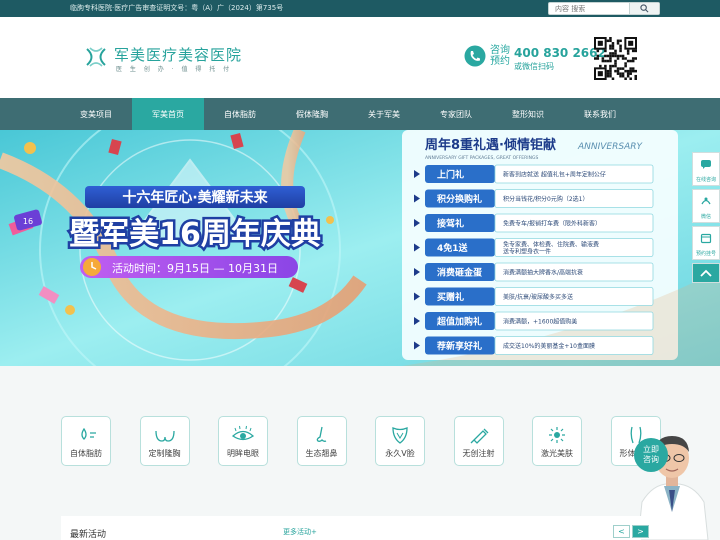 The width and height of the screenshot is (720, 540). Describe the element at coordinates (195, 234) in the screenshot. I see `banner-headline: 暨军美16周年庆典` at that location.